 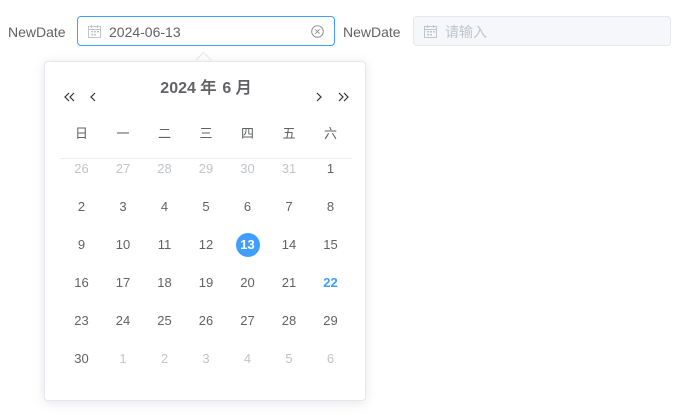 I want to click on calendar-day: 14, so click(x=289, y=245).